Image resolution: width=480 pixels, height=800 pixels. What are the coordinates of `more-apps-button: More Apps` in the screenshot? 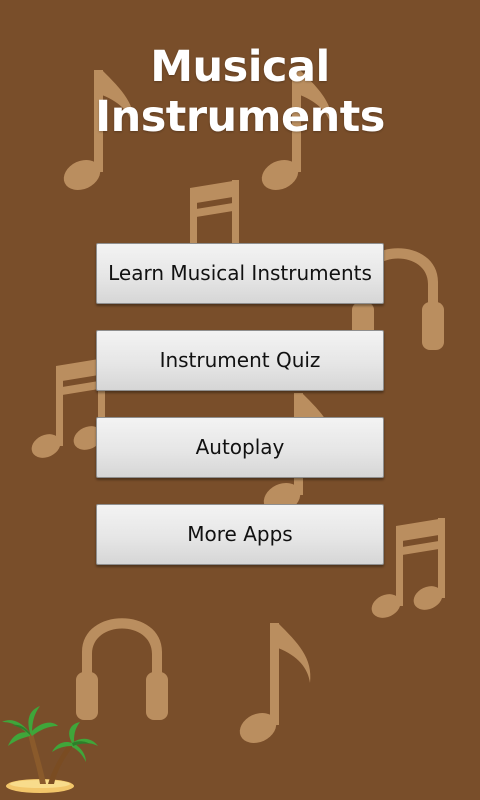 It's located at (240, 534).